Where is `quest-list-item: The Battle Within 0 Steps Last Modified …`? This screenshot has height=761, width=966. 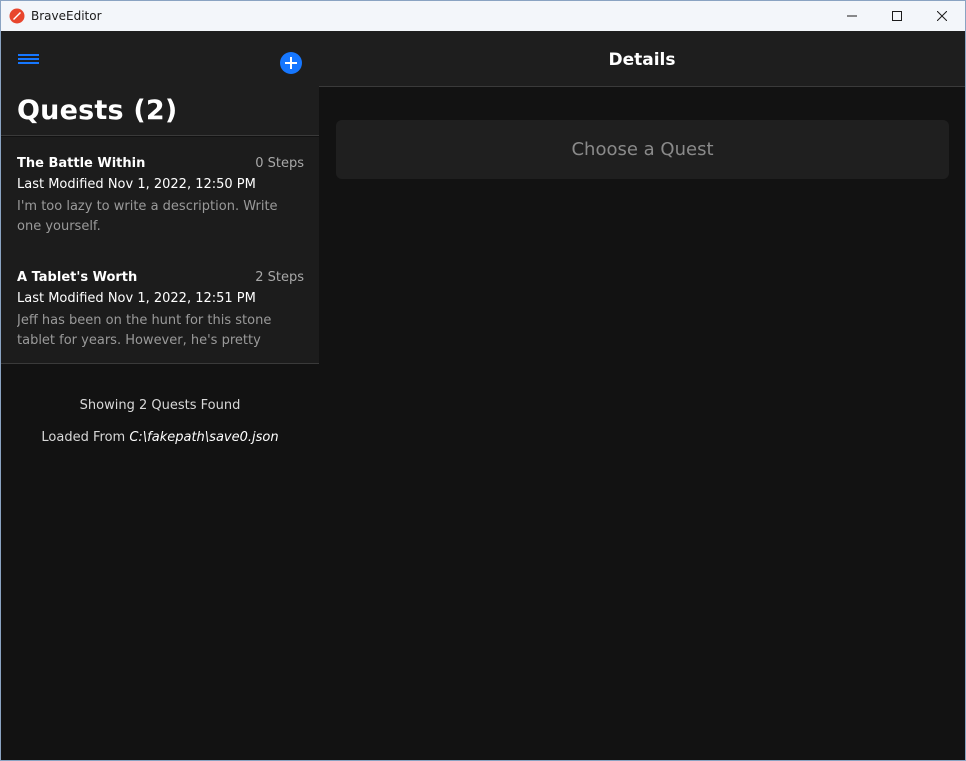 quest-list-item: The Battle Within 0 Steps Last Modified … is located at coordinates (160, 194).